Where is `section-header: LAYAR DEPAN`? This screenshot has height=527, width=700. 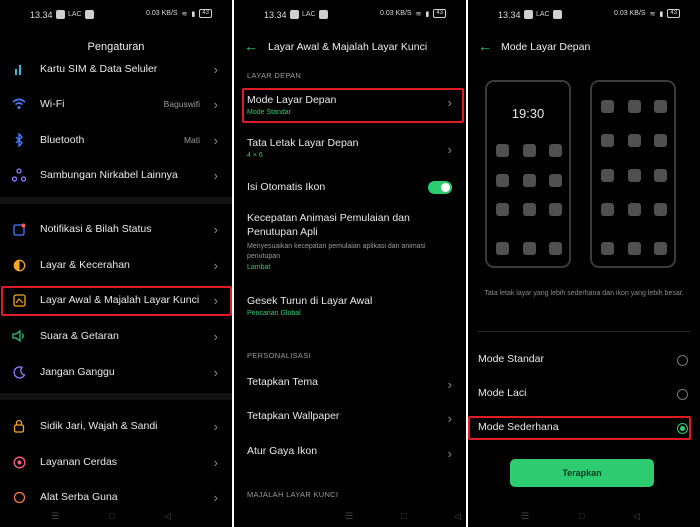 section-header: LAYAR DEPAN is located at coordinates (274, 75).